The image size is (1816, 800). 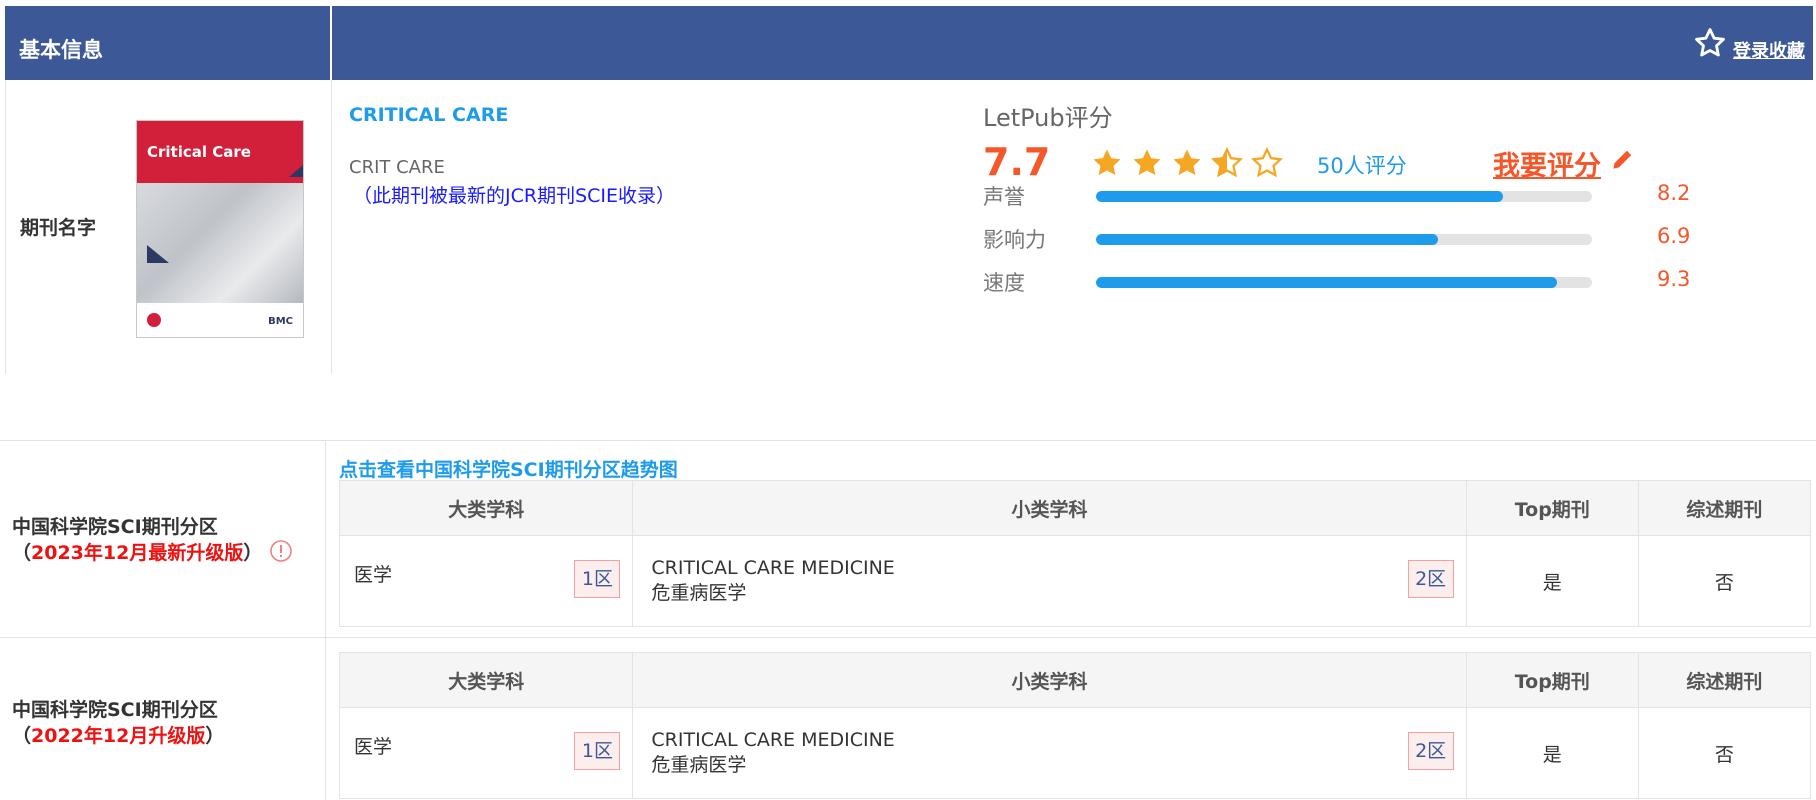 I want to click on metric-label: 影响力, so click(x=1014, y=240).